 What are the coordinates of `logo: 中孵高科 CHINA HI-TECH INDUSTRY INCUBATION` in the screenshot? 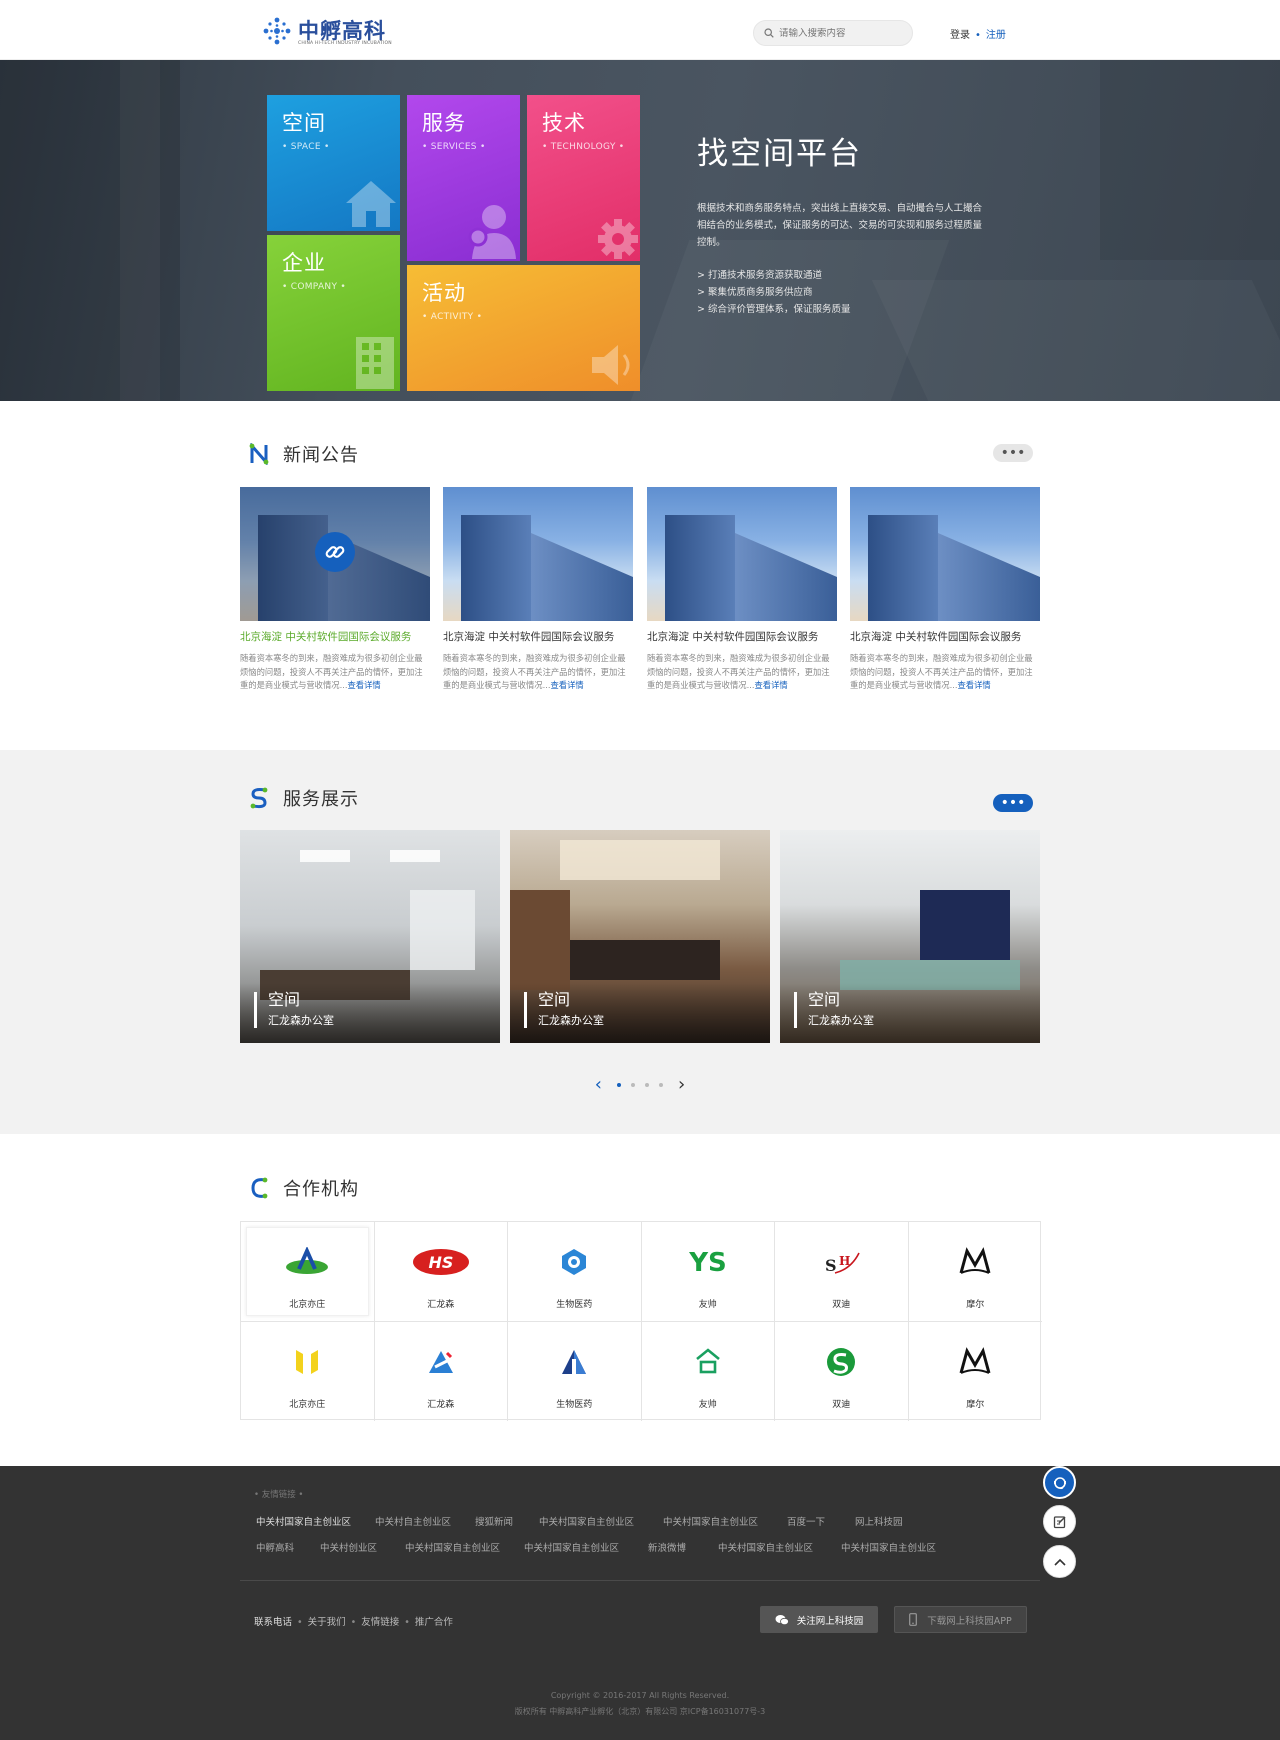 It's located at (327, 31).